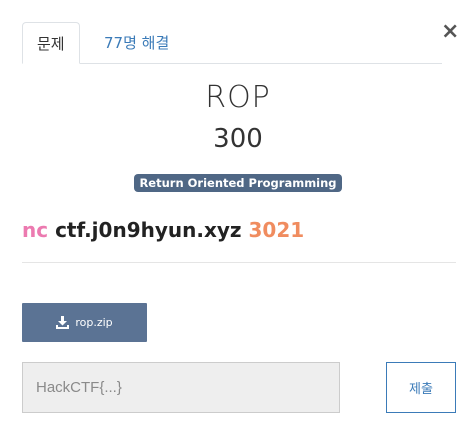  Describe the element at coordinates (51, 43) in the screenshot. I see `tab-problem: 문제` at that location.